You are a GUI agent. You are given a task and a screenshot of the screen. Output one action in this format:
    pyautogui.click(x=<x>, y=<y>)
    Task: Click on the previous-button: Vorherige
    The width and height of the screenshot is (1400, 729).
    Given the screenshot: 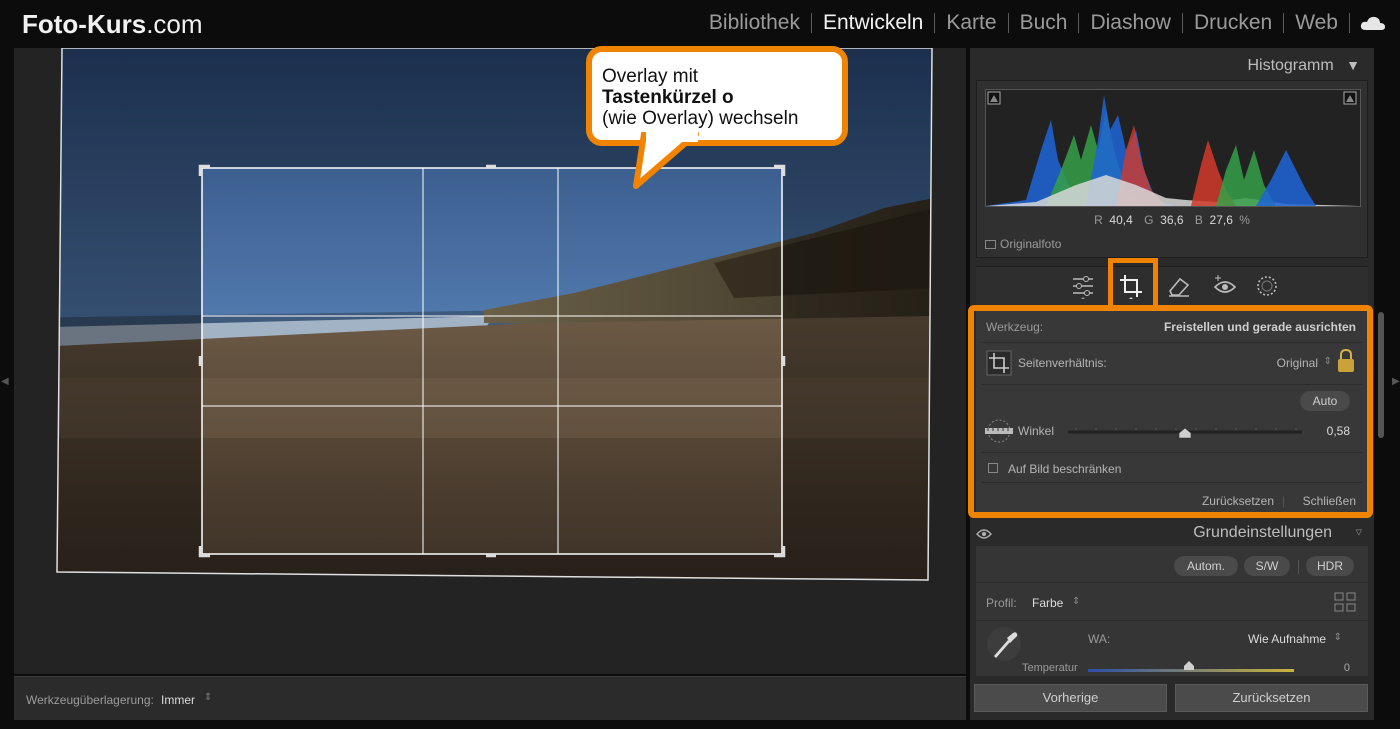 What is the action you would take?
    pyautogui.click(x=1070, y=698)
    